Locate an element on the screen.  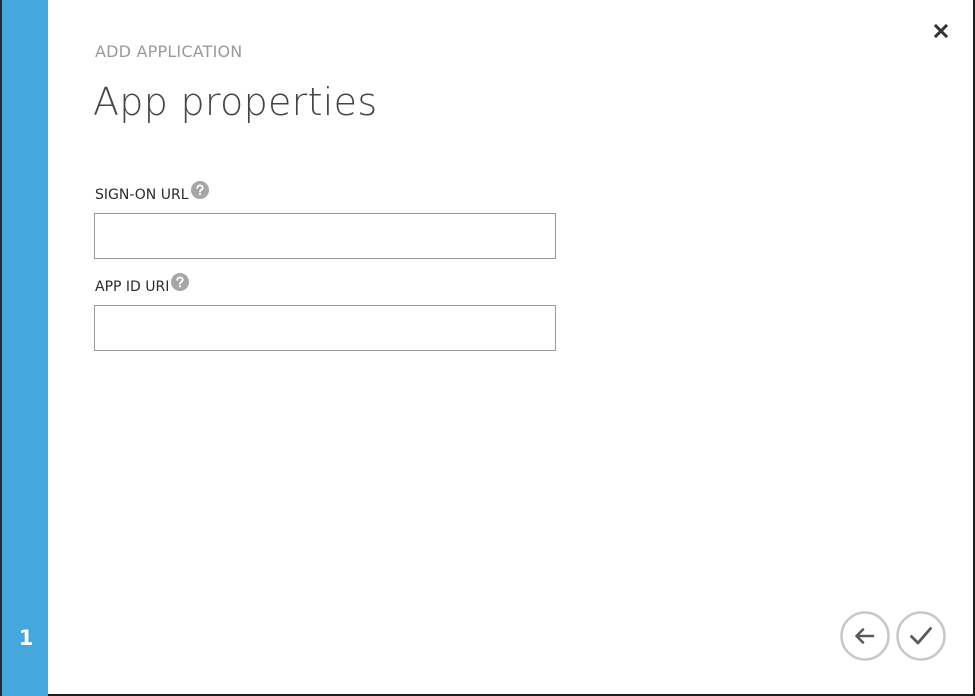
page-title: App properties is located at coordinates (235, 102).